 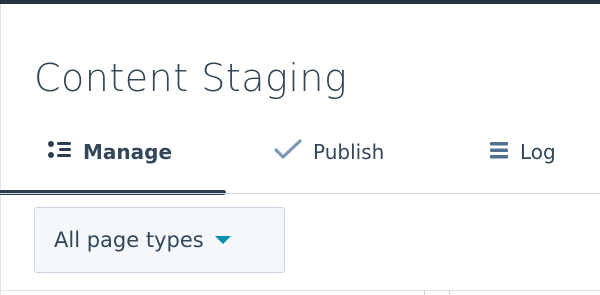 What do you see at coordinates (300, 2) in the screenshot?
I see `top-bar` at bounding box center [300, 2].